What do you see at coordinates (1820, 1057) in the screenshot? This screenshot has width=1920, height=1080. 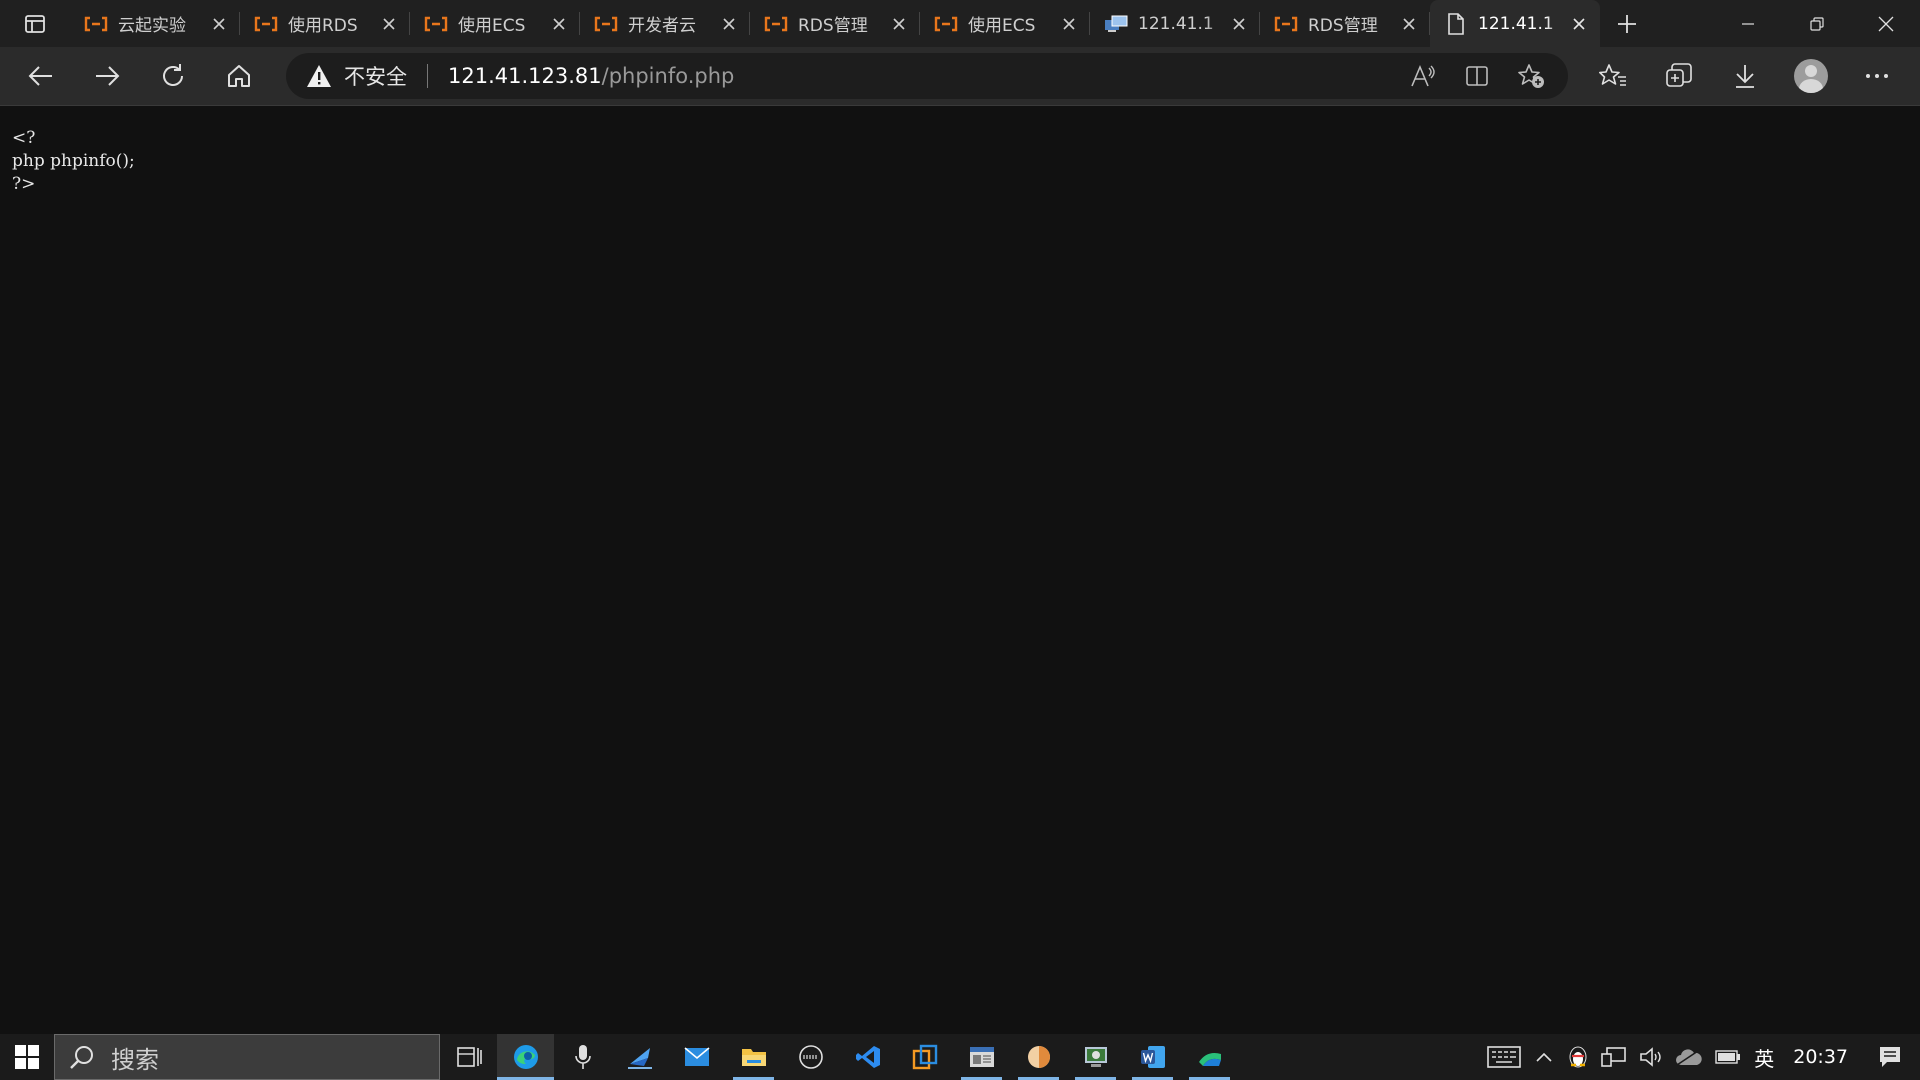 I see `clock: 20:37` at bounding box center [1820, 1057].